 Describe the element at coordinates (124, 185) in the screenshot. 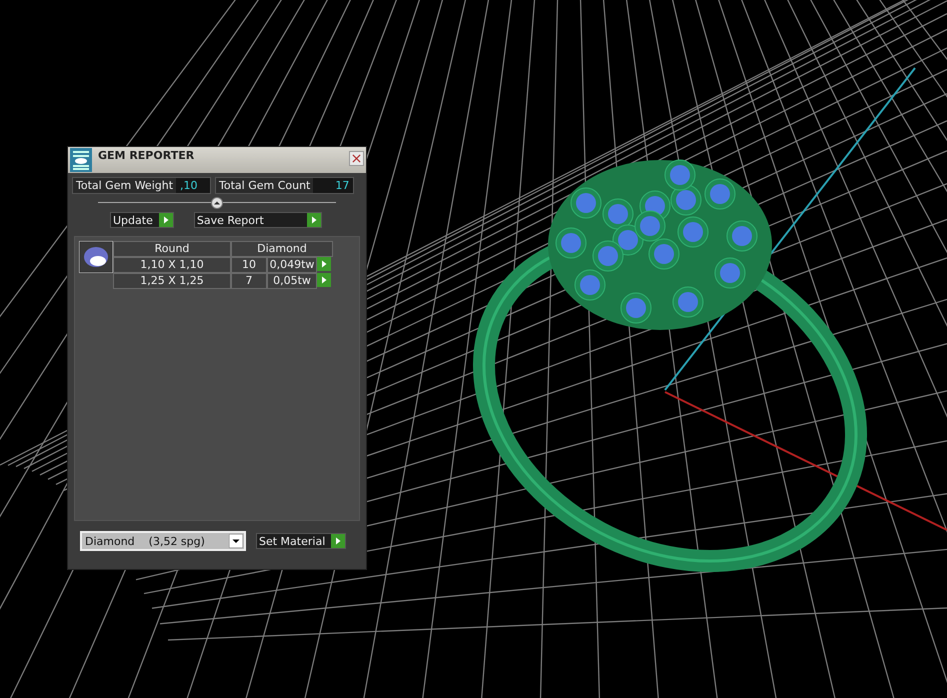

I see `total-label: Total Gem Weight` at that location.